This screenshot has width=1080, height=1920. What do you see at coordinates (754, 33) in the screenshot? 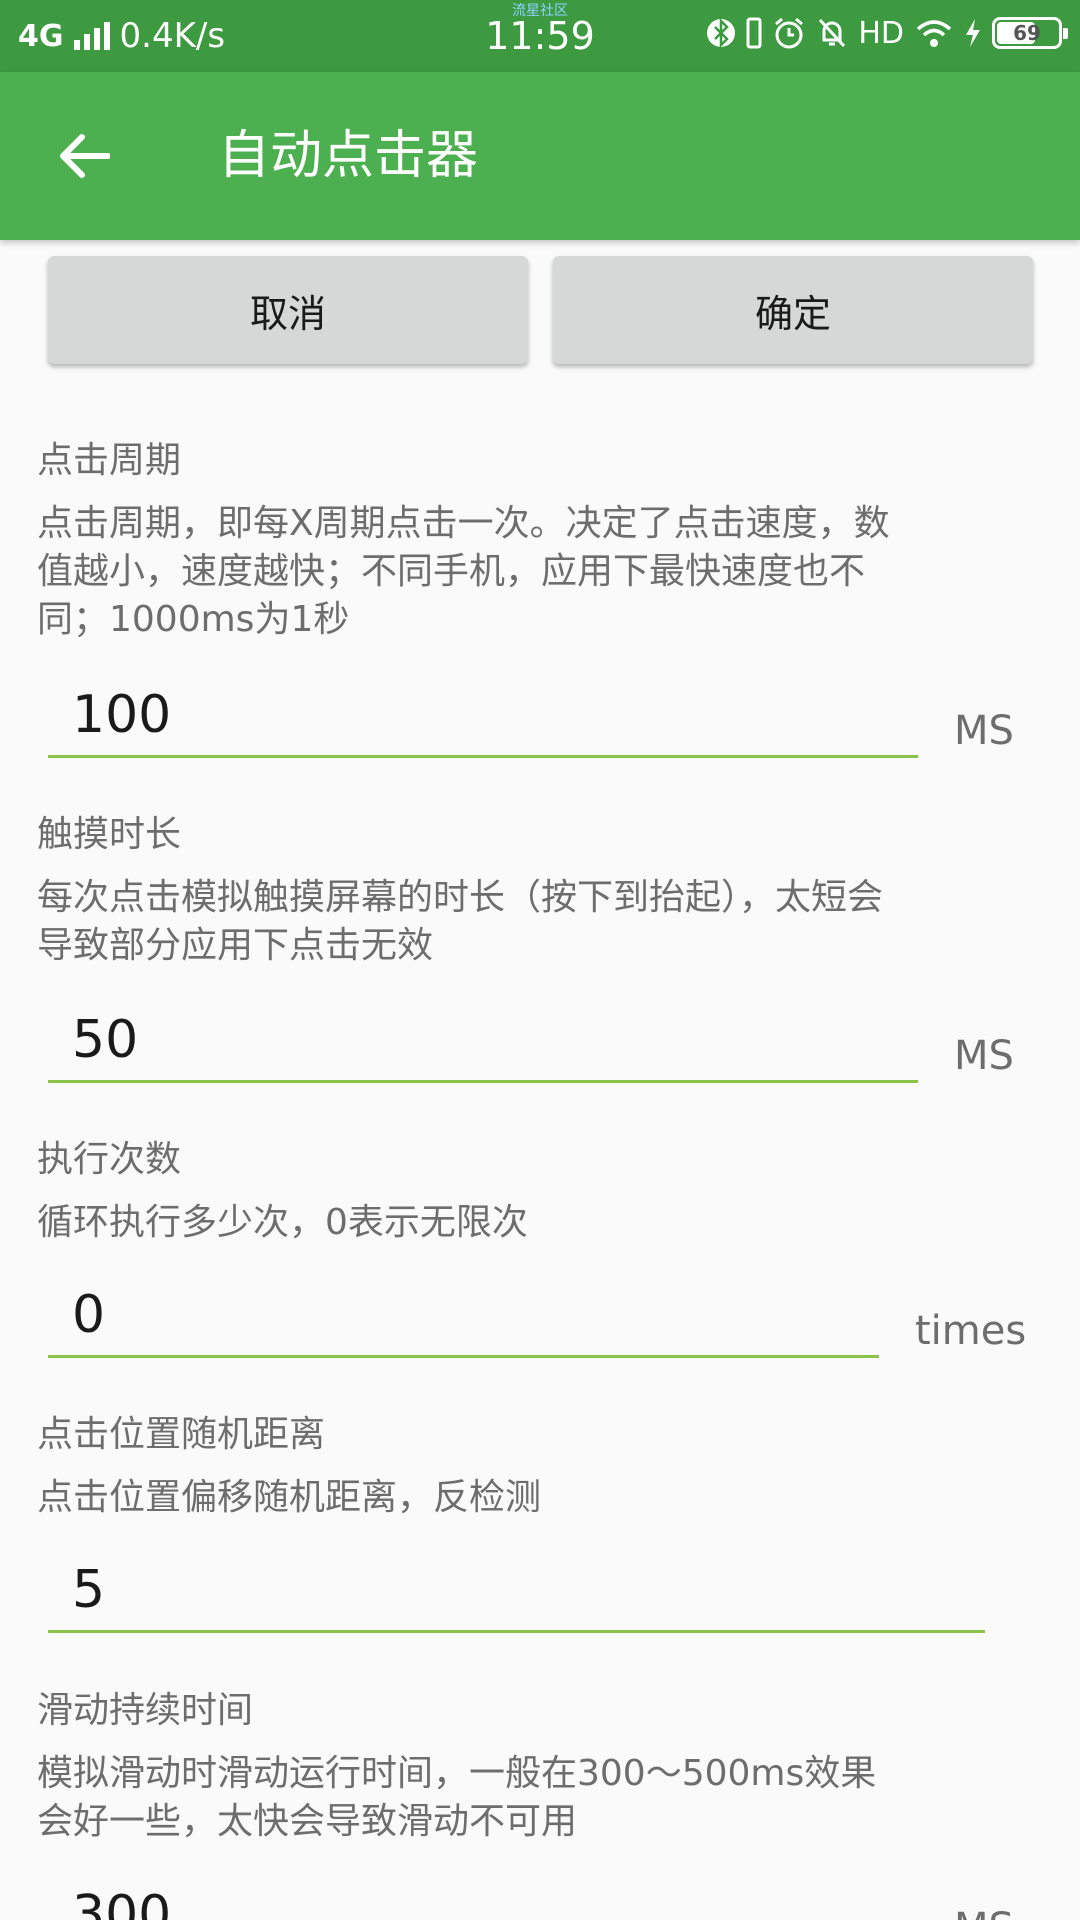
I see `vibrate-icon` at bounding box center [754, 33].